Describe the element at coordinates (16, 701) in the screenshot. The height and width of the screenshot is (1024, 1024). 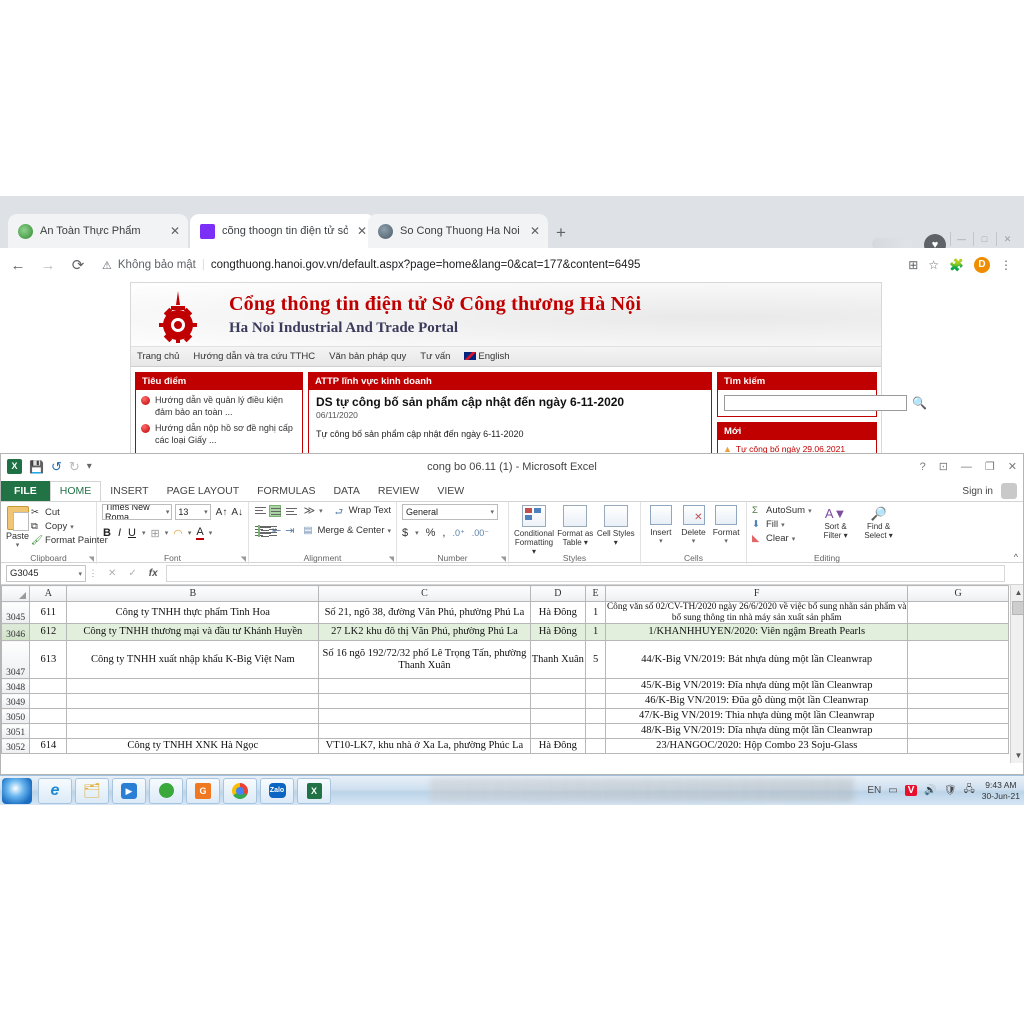
I see `row-header: 3049` at that location.